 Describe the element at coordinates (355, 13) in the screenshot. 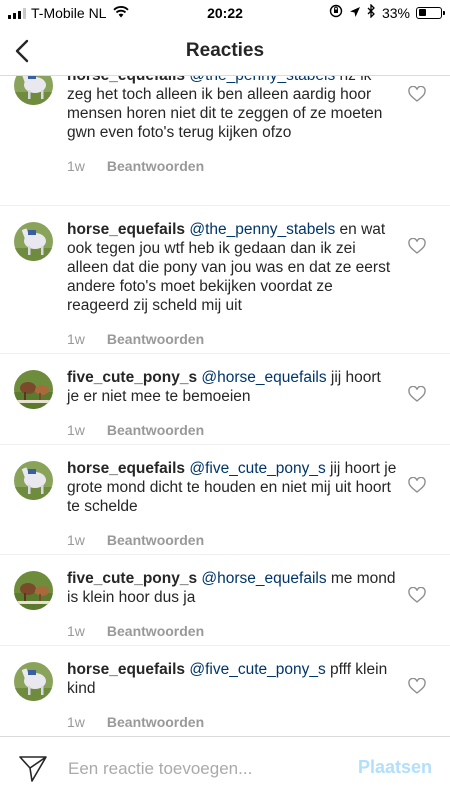

I see `location-icon` at that location.